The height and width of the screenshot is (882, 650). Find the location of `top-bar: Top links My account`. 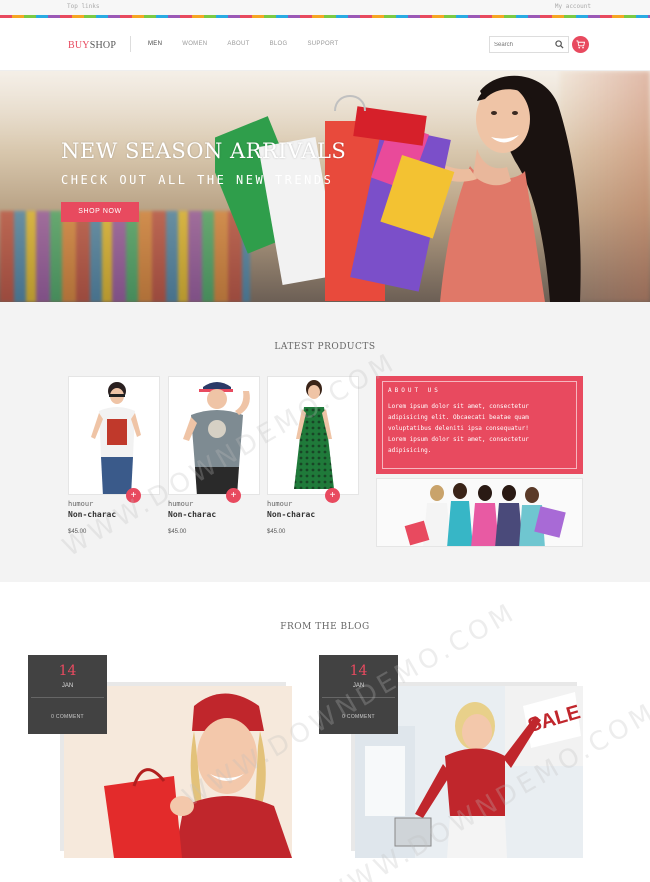

top-bar: Top links My account is located at coordinates (325, 7).